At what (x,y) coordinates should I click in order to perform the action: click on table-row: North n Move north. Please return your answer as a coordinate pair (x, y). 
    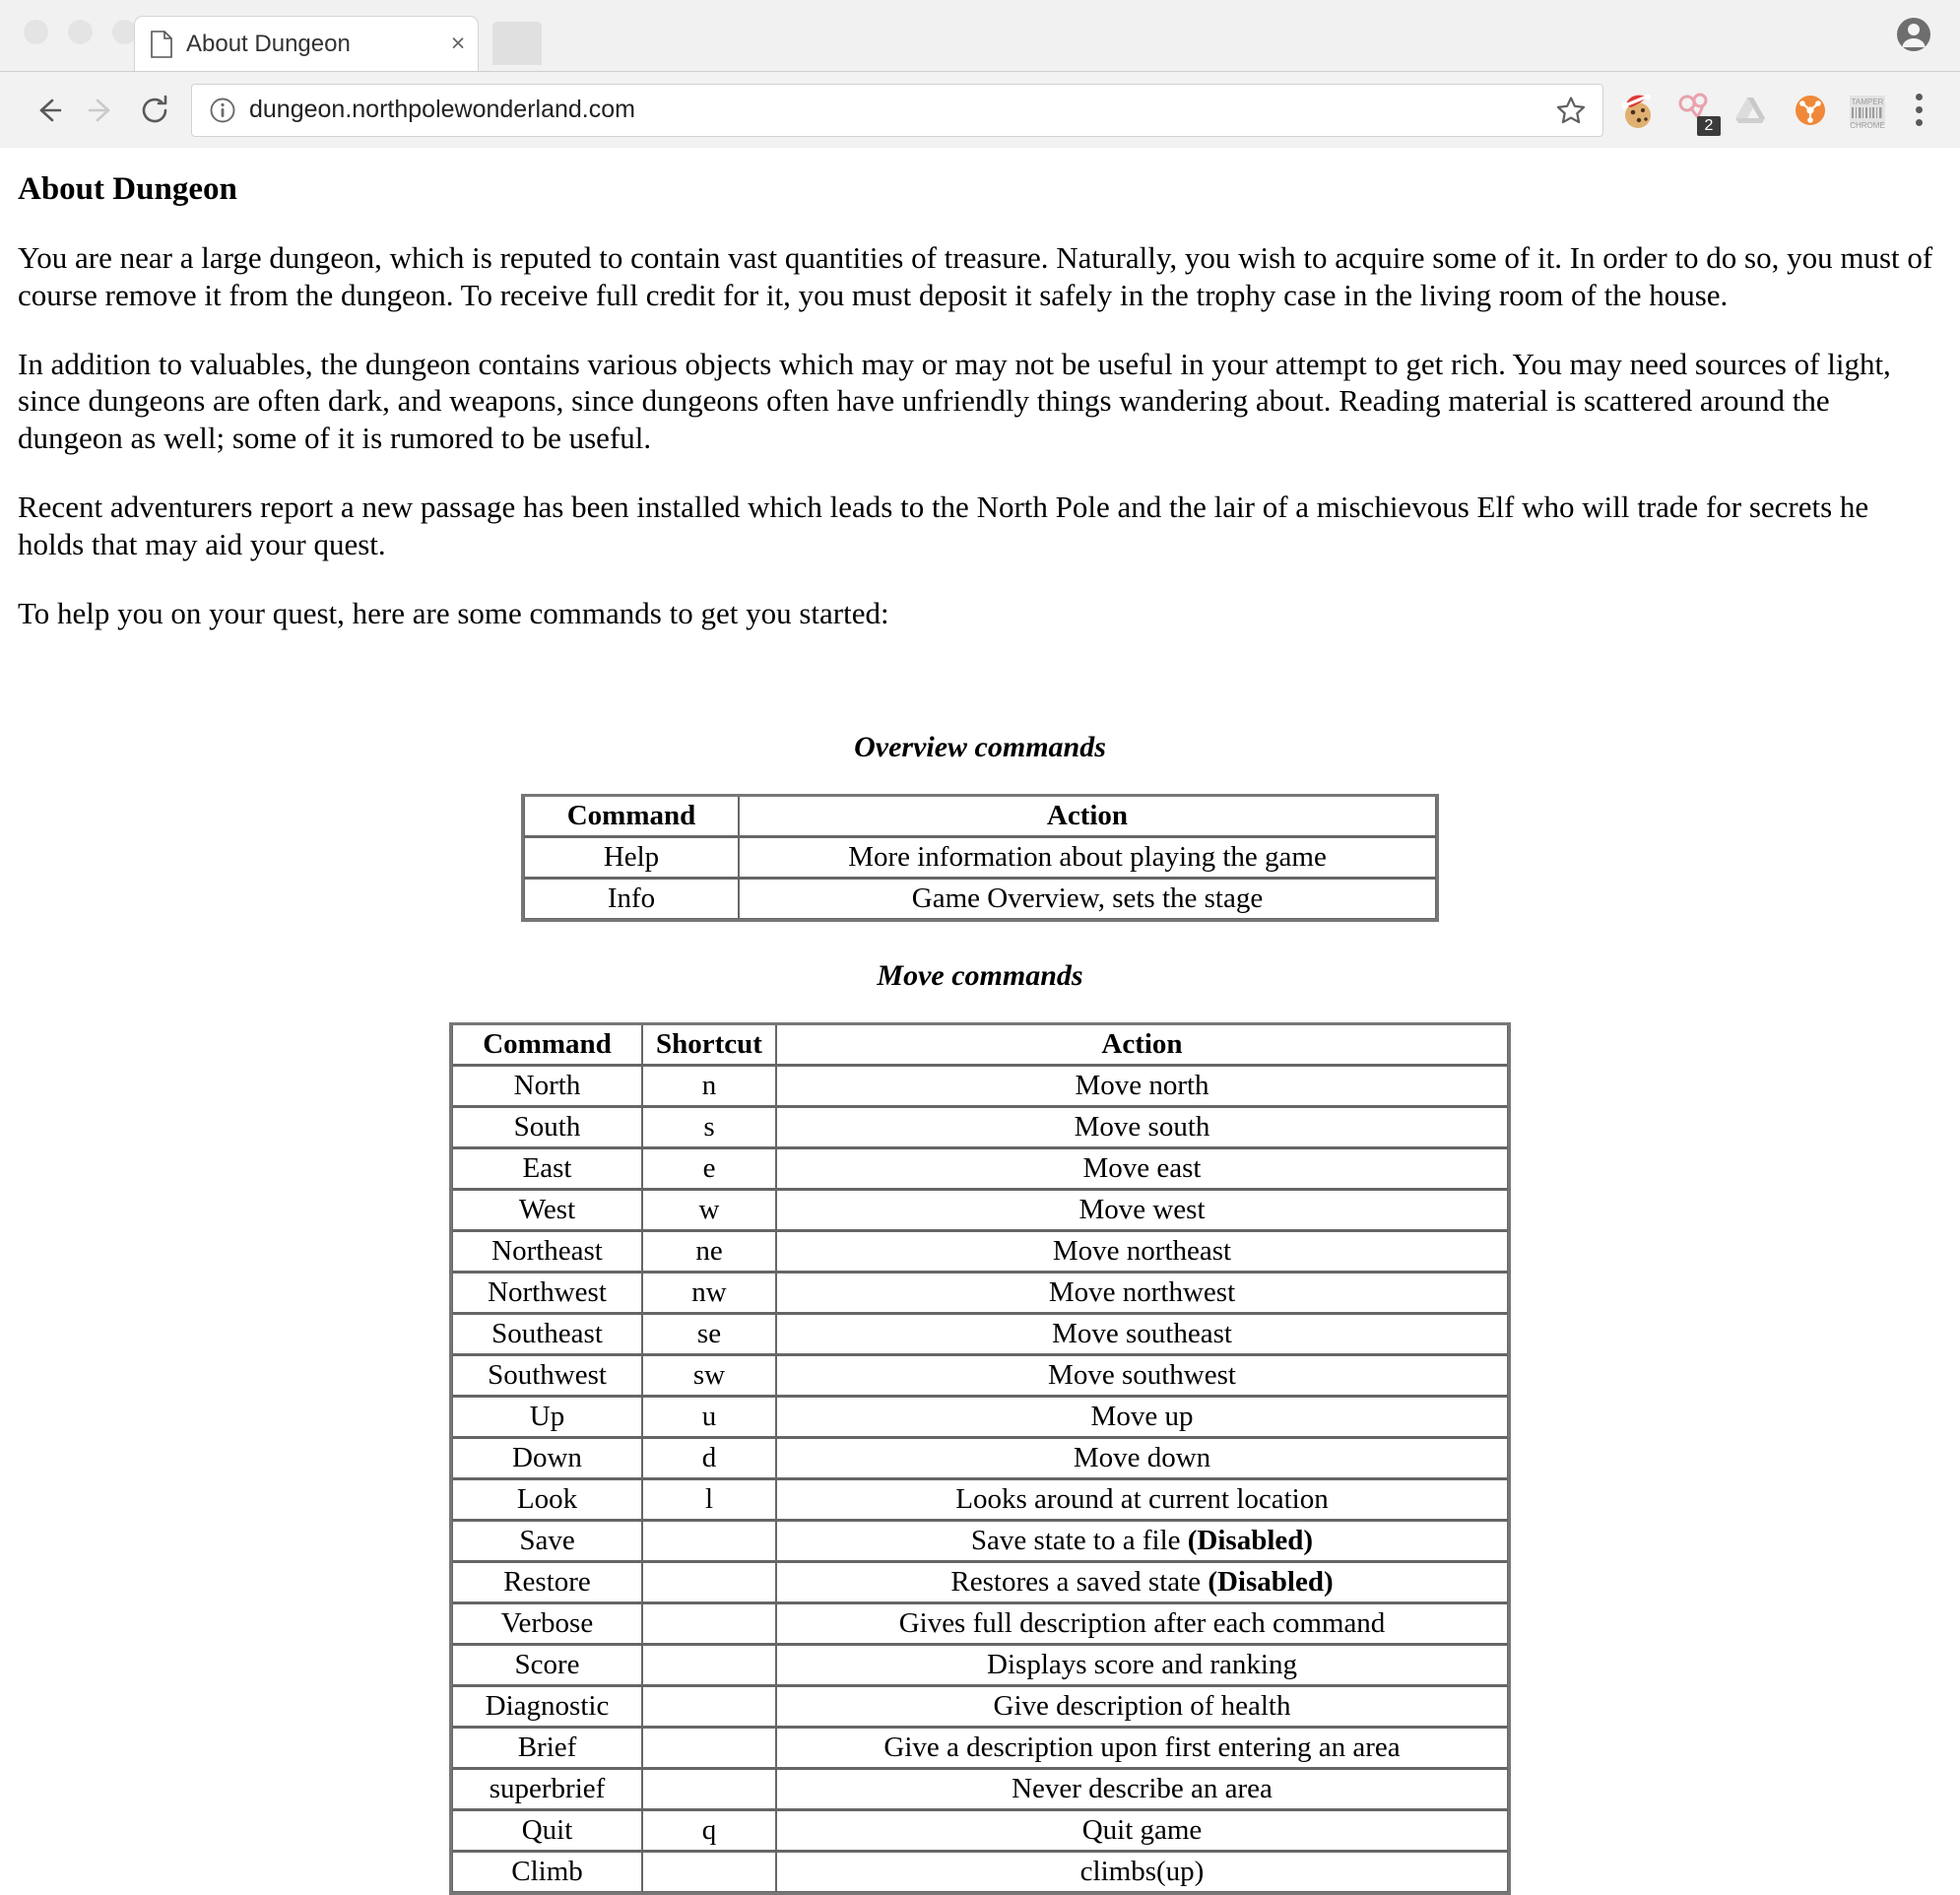
    Looking at the image, I should click on (980, 1085).